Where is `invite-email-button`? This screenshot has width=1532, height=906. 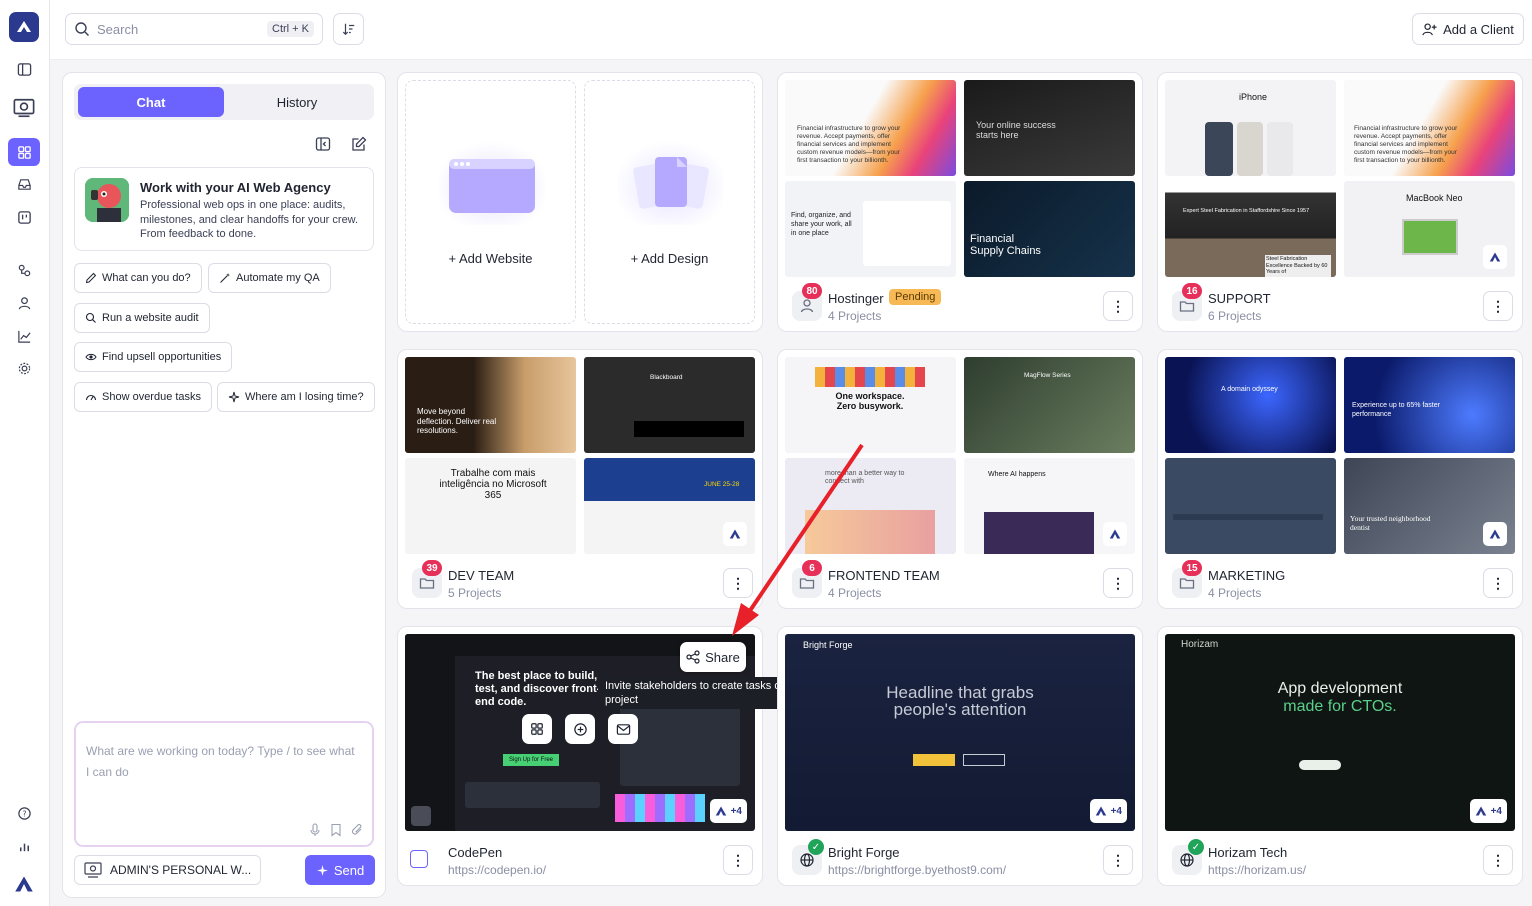
invite-email-button is located at coordinates (623, 729).